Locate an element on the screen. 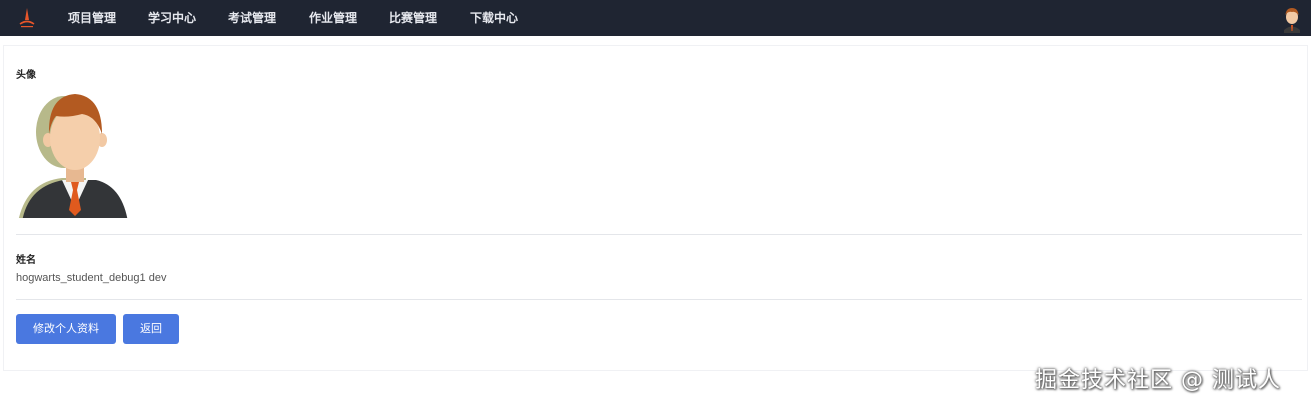 This screenshot has height=404, width=1311. nav-item-project-management: 项目管理 is located at coordinates (92, 18).